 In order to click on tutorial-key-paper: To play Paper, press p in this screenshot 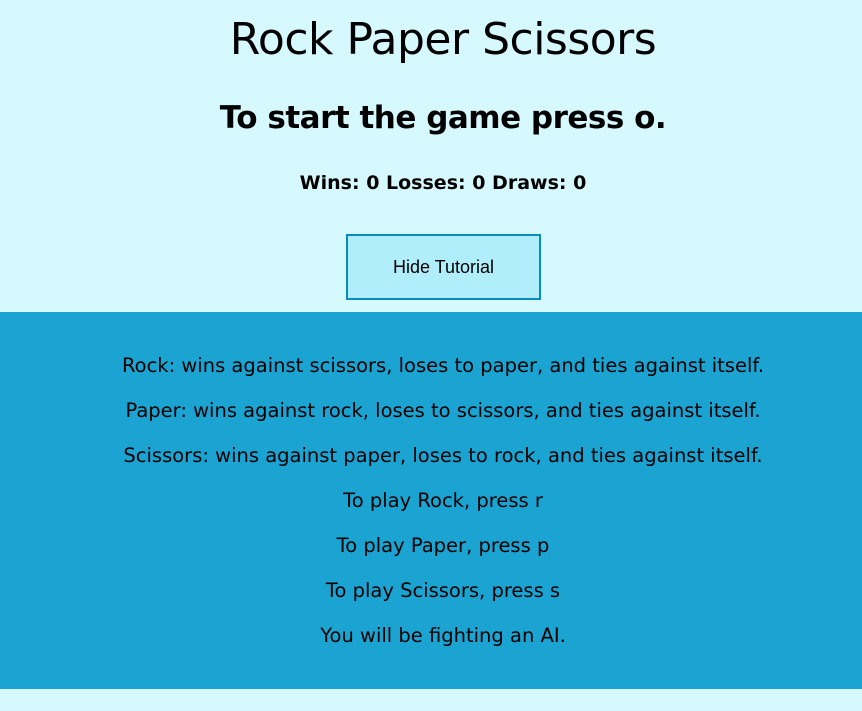, I will do `click(443, 545)`.